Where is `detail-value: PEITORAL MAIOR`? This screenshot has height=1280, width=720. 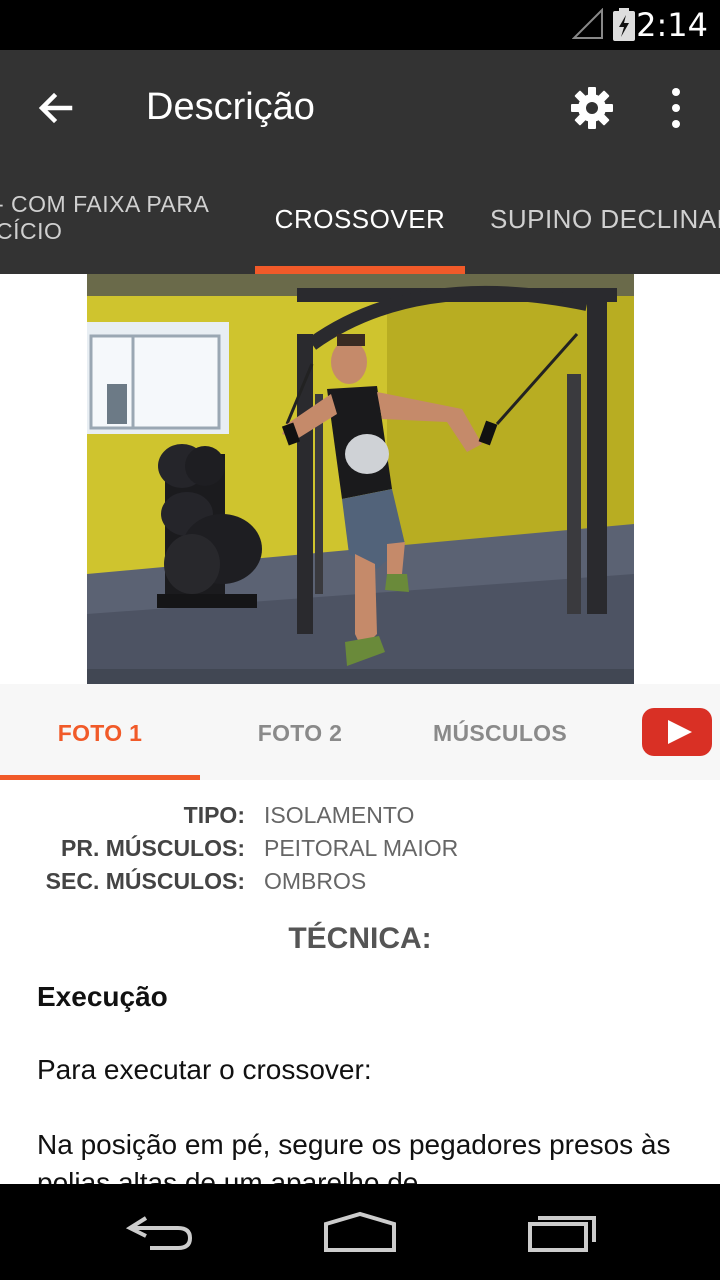 detail-value: PEITORAL MAIOR is located at coordinates (361, 848).